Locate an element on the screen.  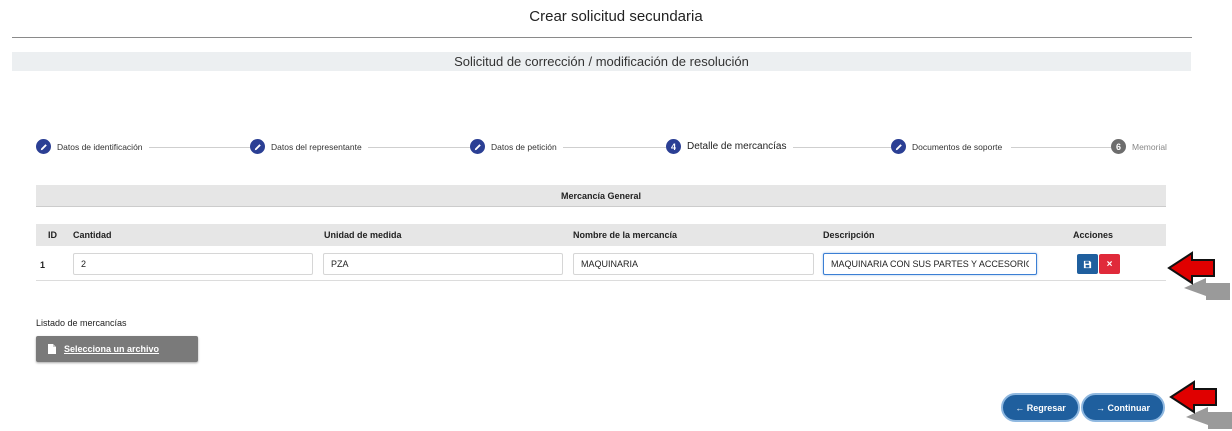
step-detalle-mercancias: 4 Detalle de mercancías is located at coordinates (729, 146).